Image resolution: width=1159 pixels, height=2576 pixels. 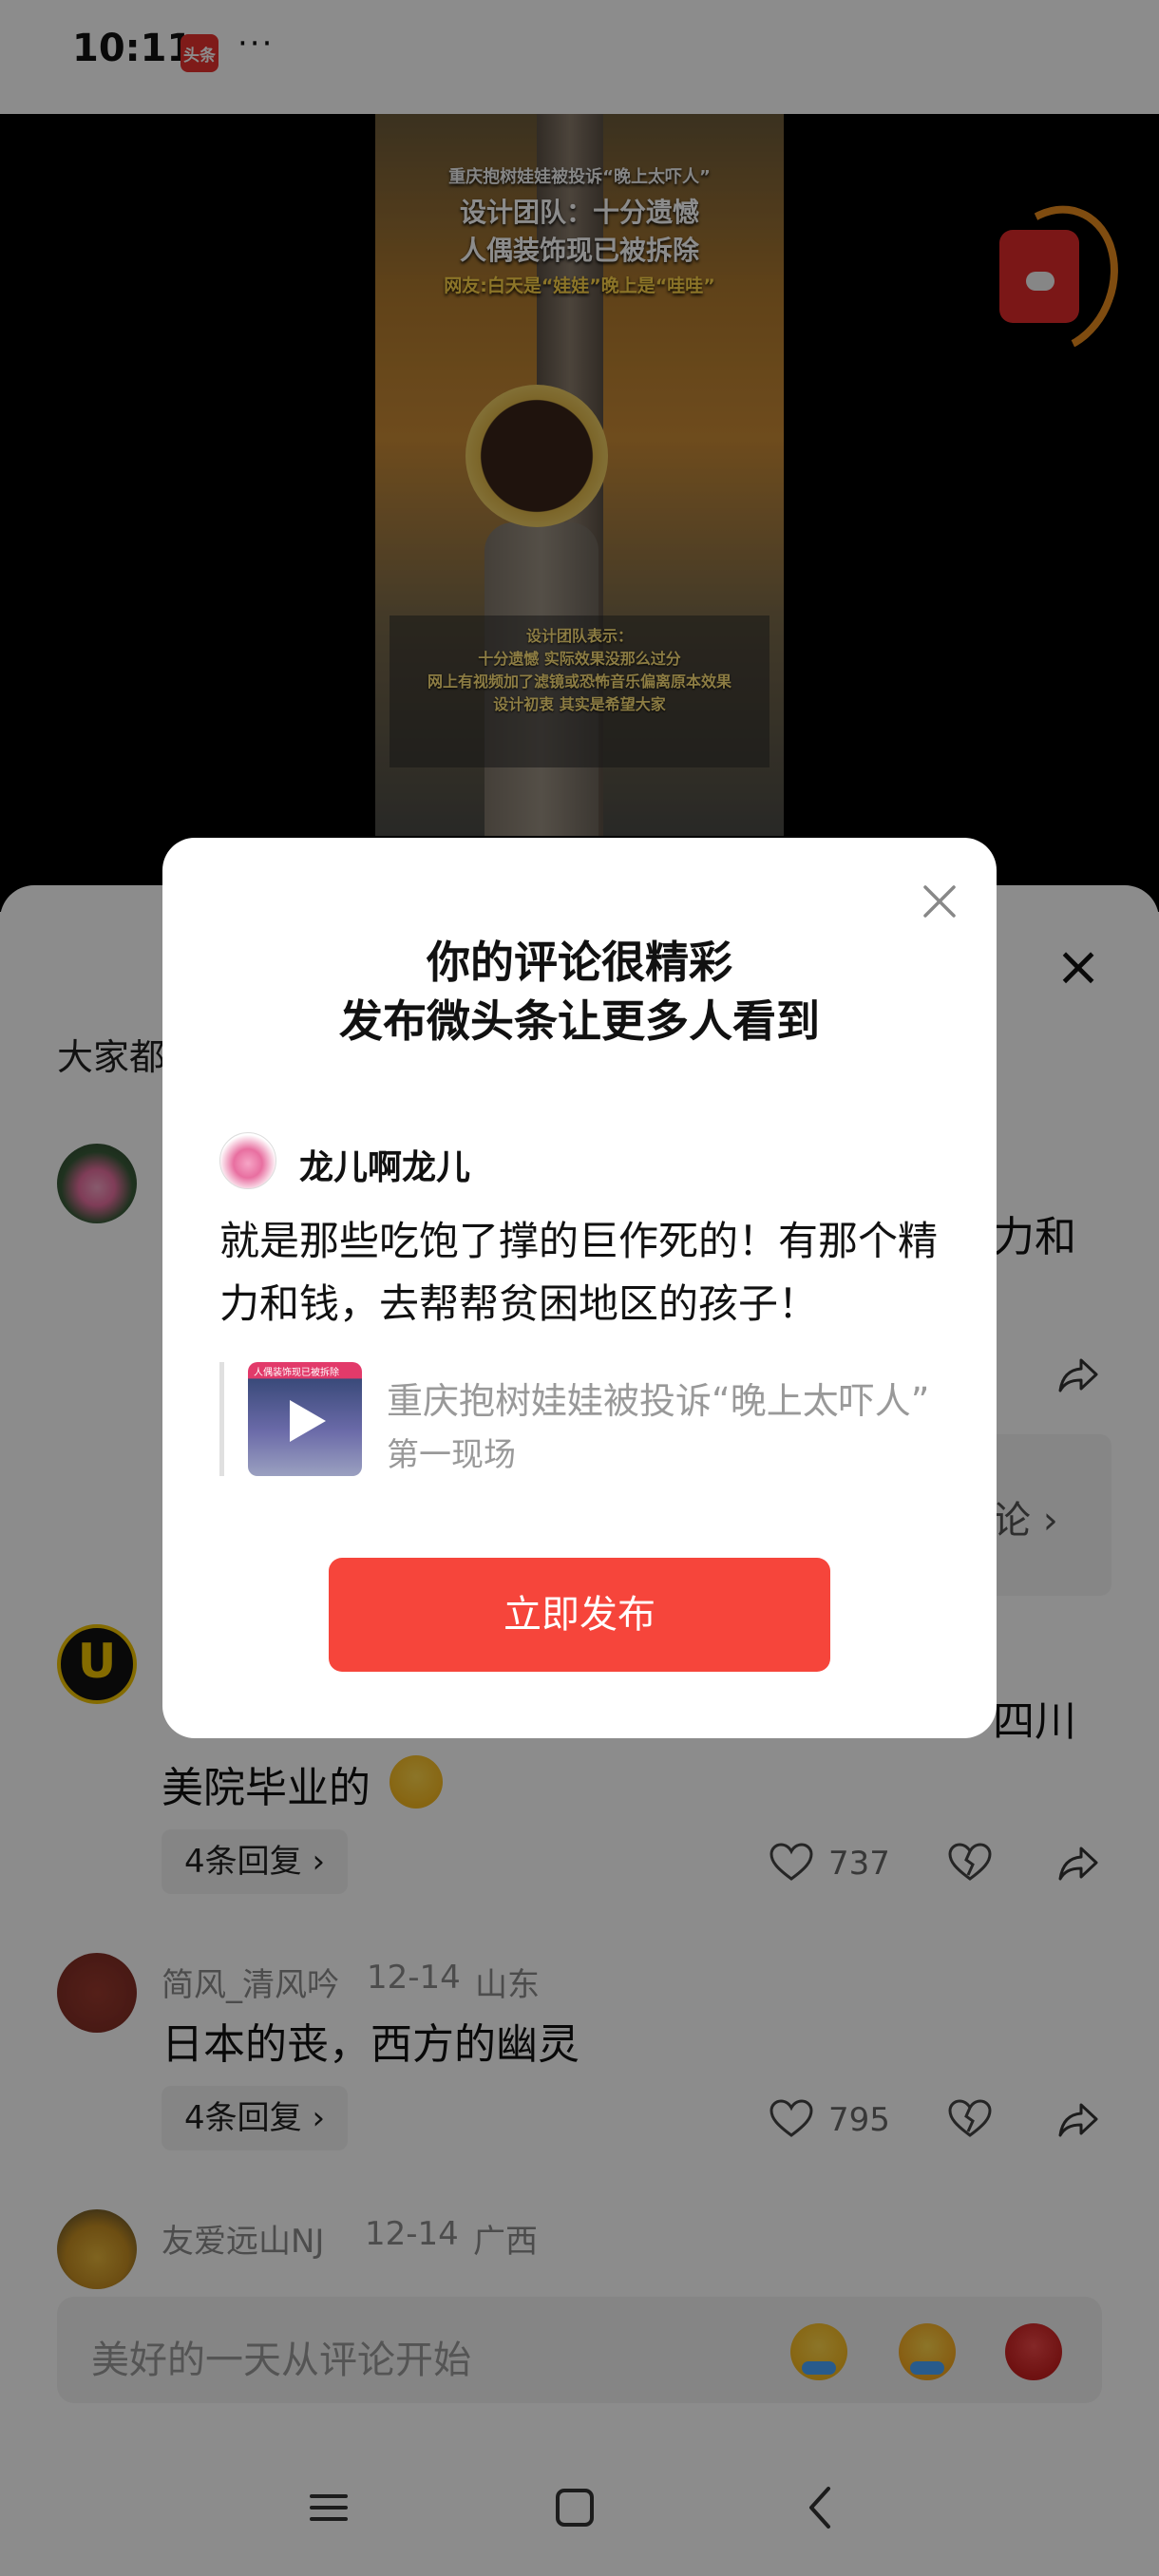 What do you see at coordinates (308, 1421) in the screenshot?
I see `play-icon` at bounding box center [308, 1421].